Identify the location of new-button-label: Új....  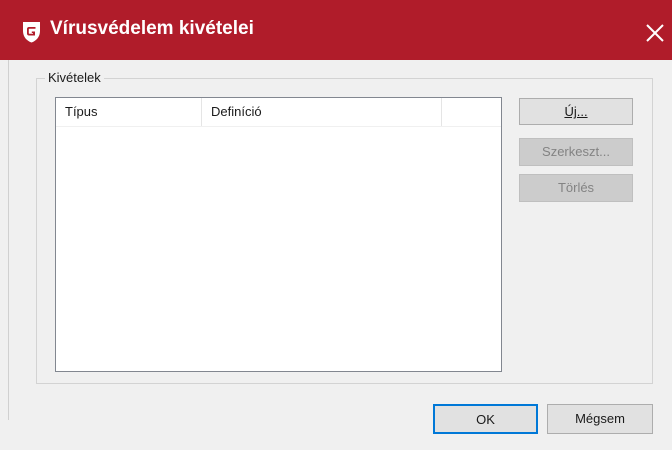
(576, 111).